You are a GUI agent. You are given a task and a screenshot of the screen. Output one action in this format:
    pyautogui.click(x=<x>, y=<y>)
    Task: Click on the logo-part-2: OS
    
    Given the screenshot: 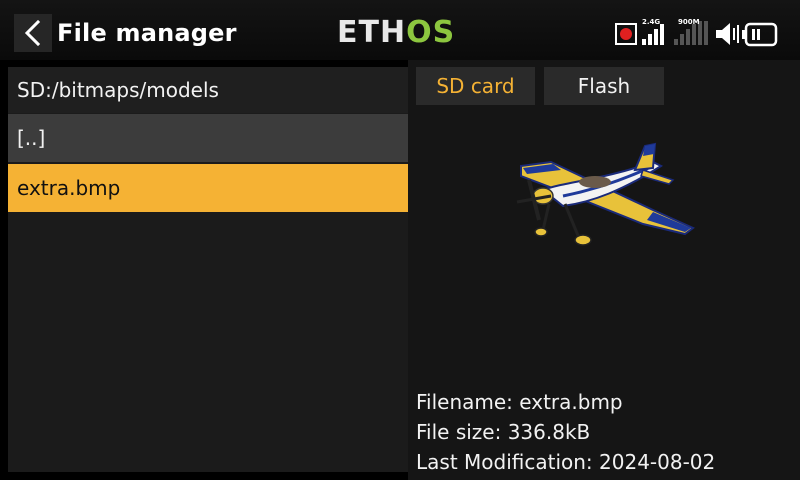 What is the action you would take?
    pyautogui.click(x=431, y=32)
    